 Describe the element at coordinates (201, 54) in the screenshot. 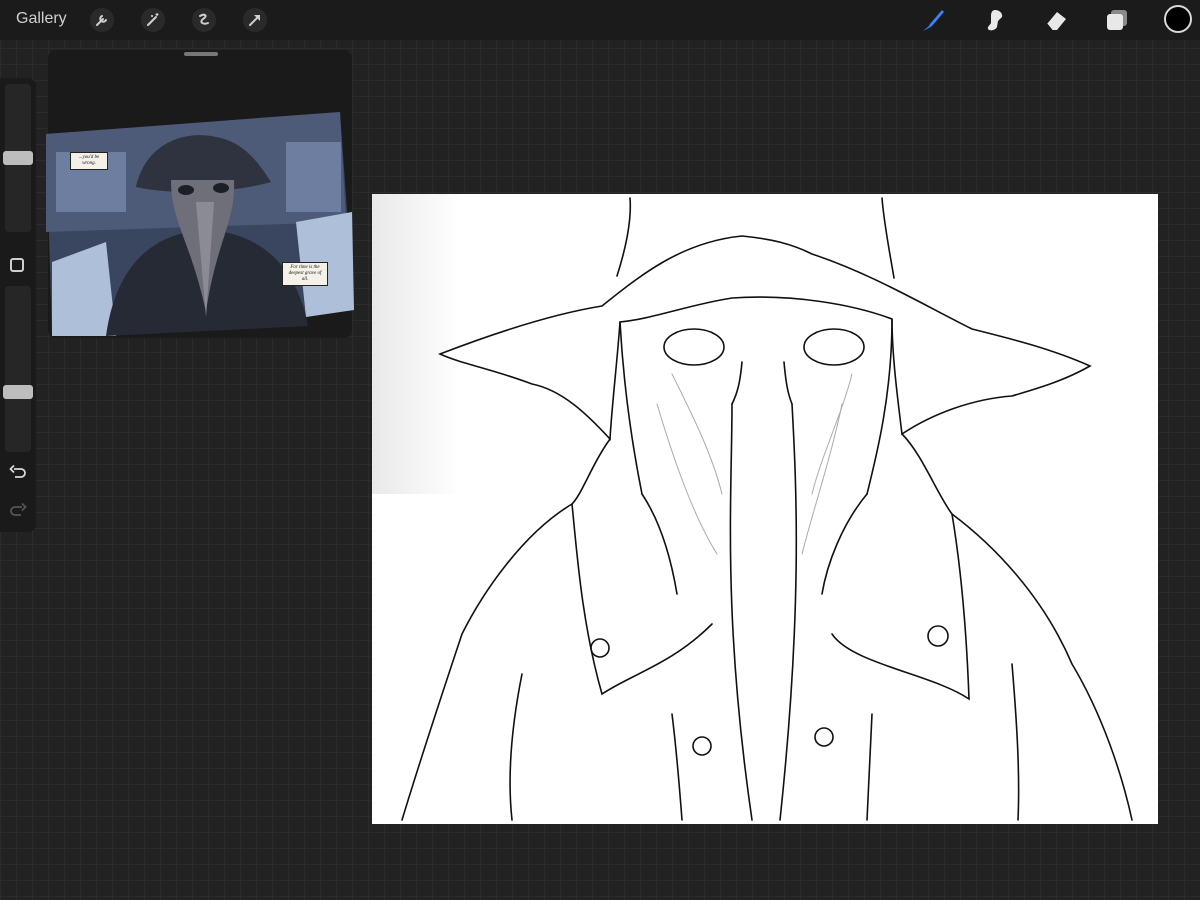

I see `reference-drag-handle` at that location.